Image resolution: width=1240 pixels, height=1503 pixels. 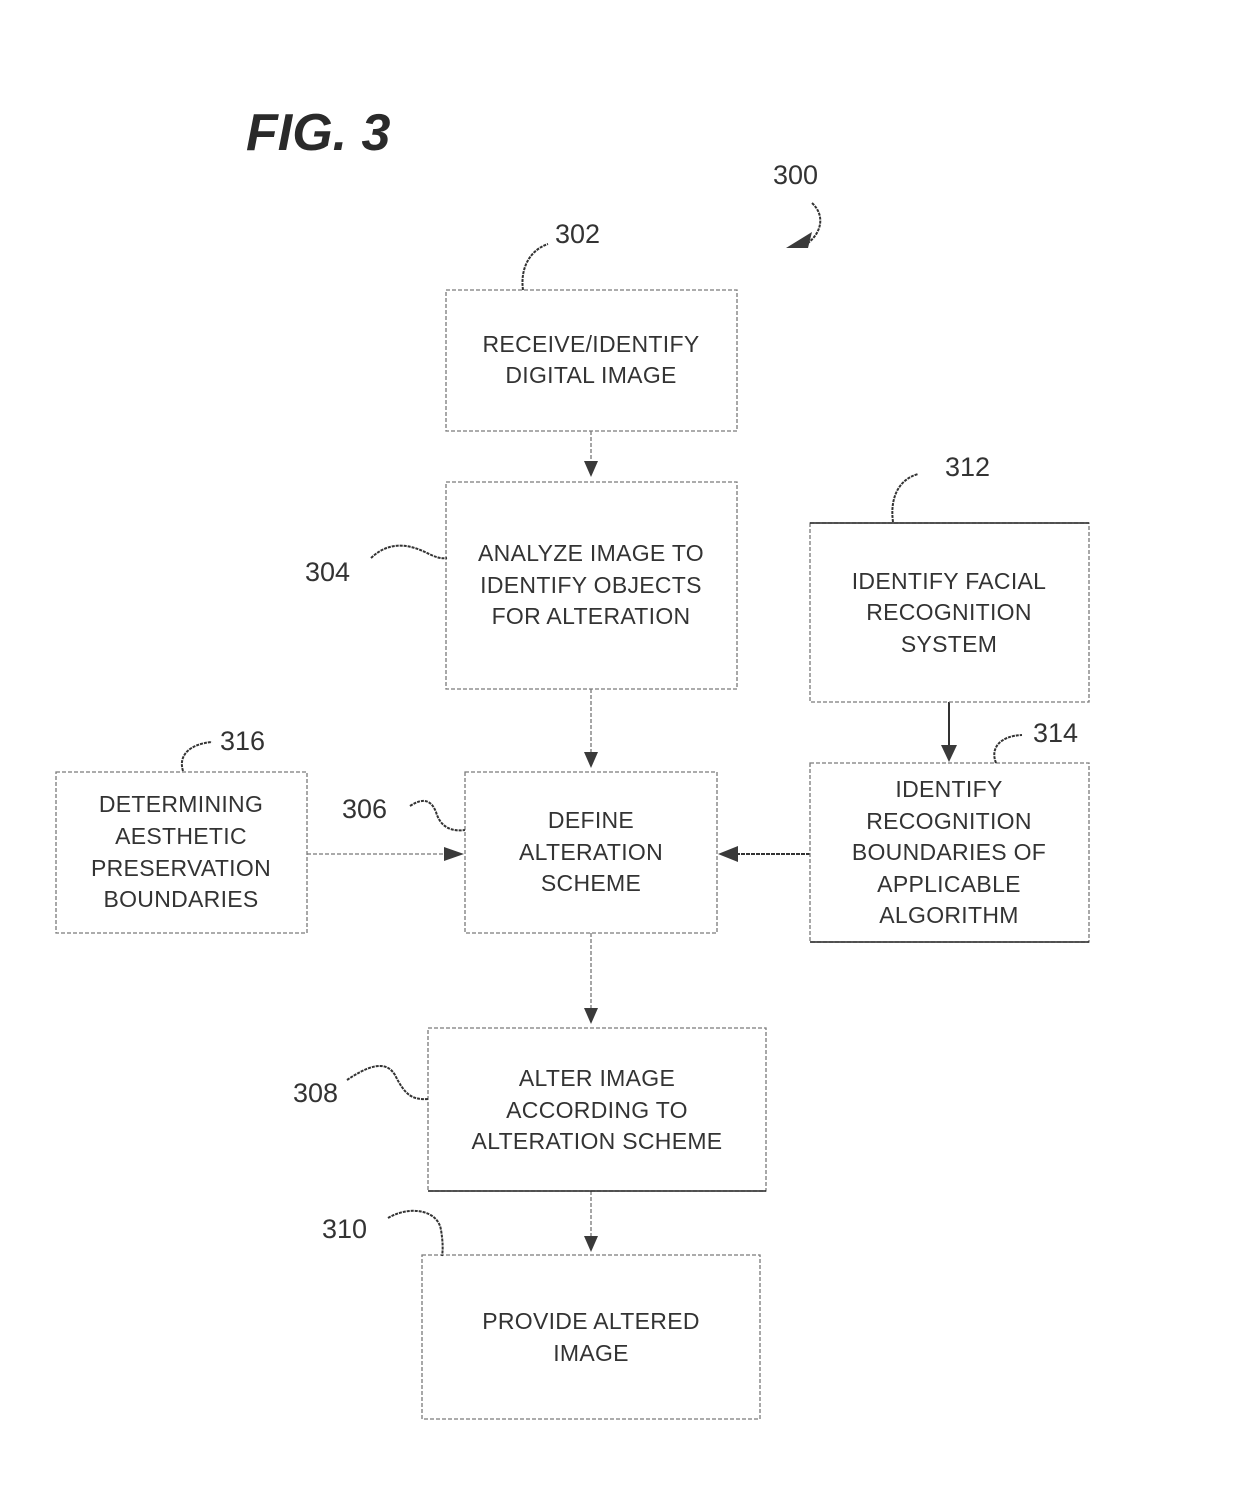 I want to click on ref-312-leader, so click(x=905, y=498).